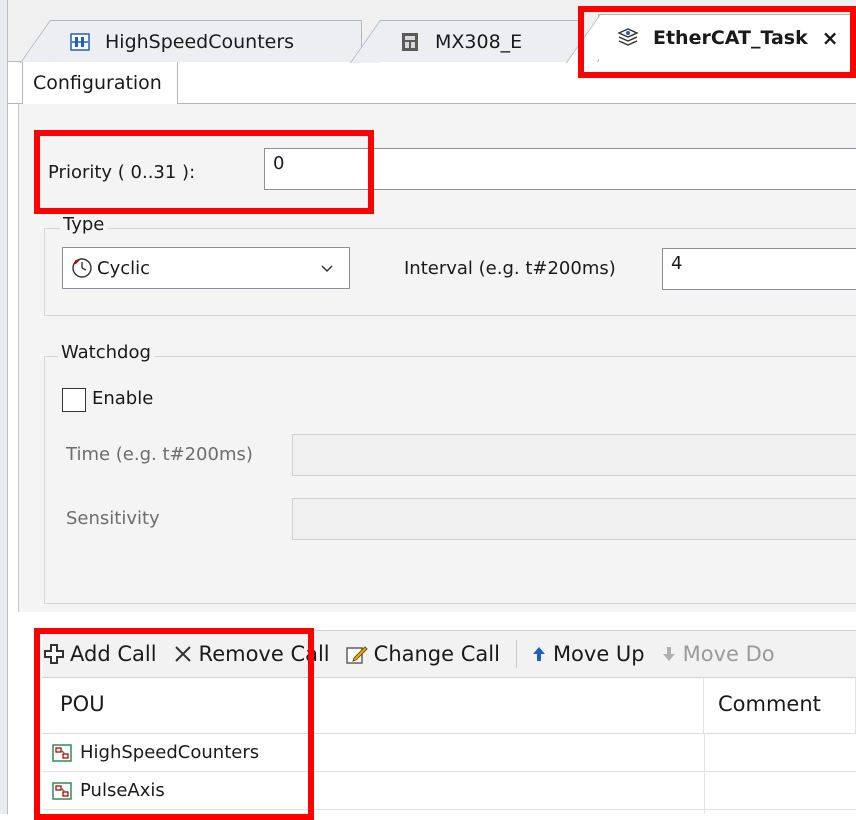 Image resolution: width=856 pixels, height=820 pixels. I want to click on tab-label: EtherCAT_Task, so click(730, 38).